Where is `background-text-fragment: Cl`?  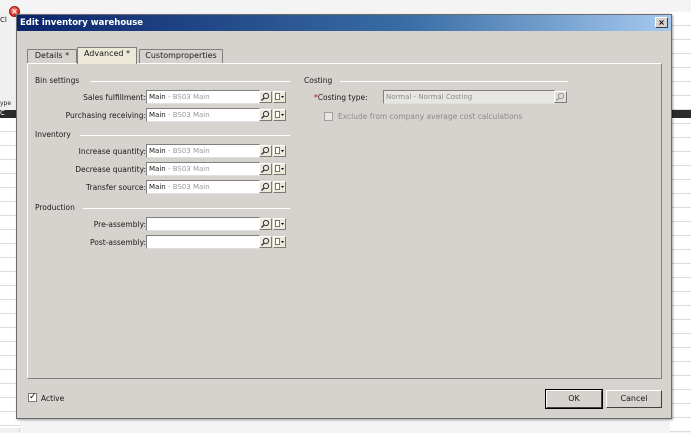
background-text-fragment: Cl is located at coordinates (3, 20).